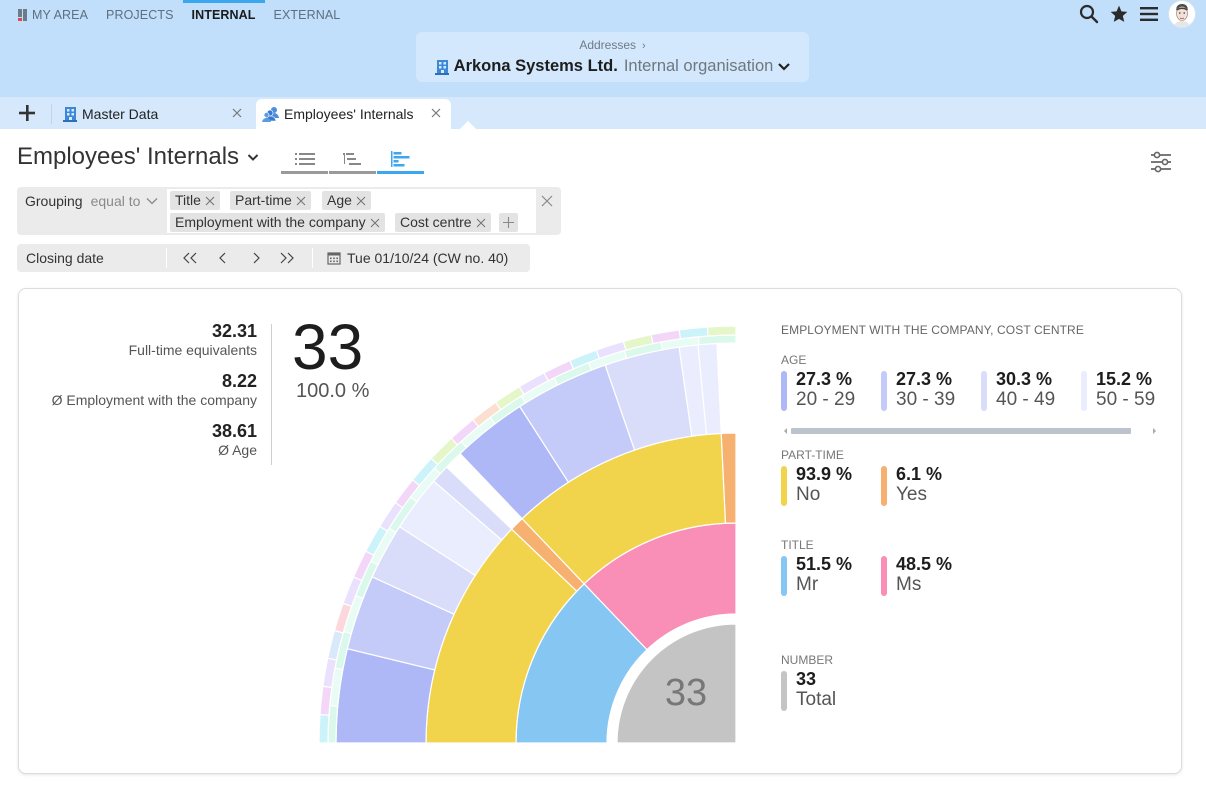  Describe the element at coordinates (807, 584) in the screenshot. I see `legend-name: Mr` at that location.